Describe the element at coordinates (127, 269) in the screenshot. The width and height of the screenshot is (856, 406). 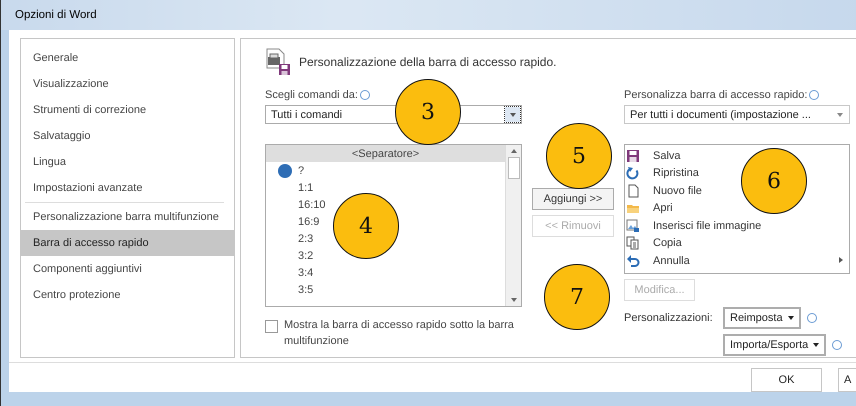
I see `sidebar-item: Componenti aggiuntivi` at that location.